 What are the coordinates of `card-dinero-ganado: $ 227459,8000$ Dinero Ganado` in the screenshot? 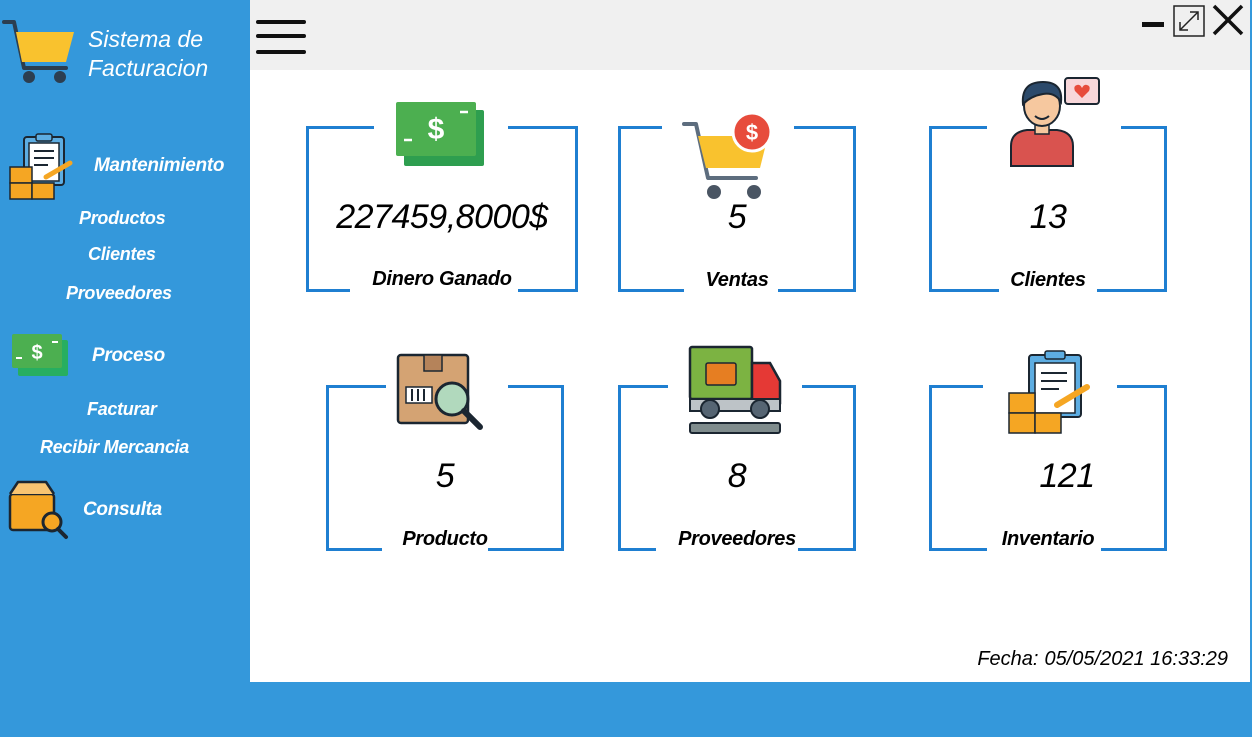 It's located at (442, 197).